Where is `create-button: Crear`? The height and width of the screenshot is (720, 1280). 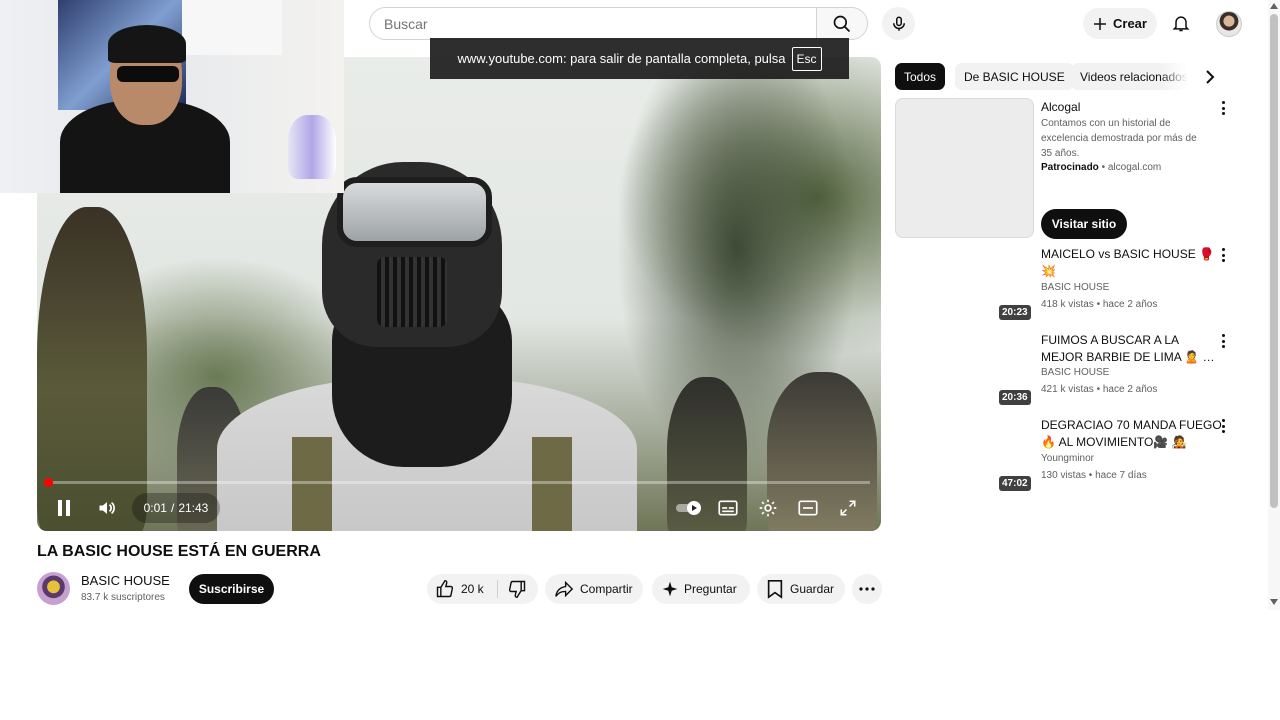
create-button: Crear is located at coordinates (1120, 23).